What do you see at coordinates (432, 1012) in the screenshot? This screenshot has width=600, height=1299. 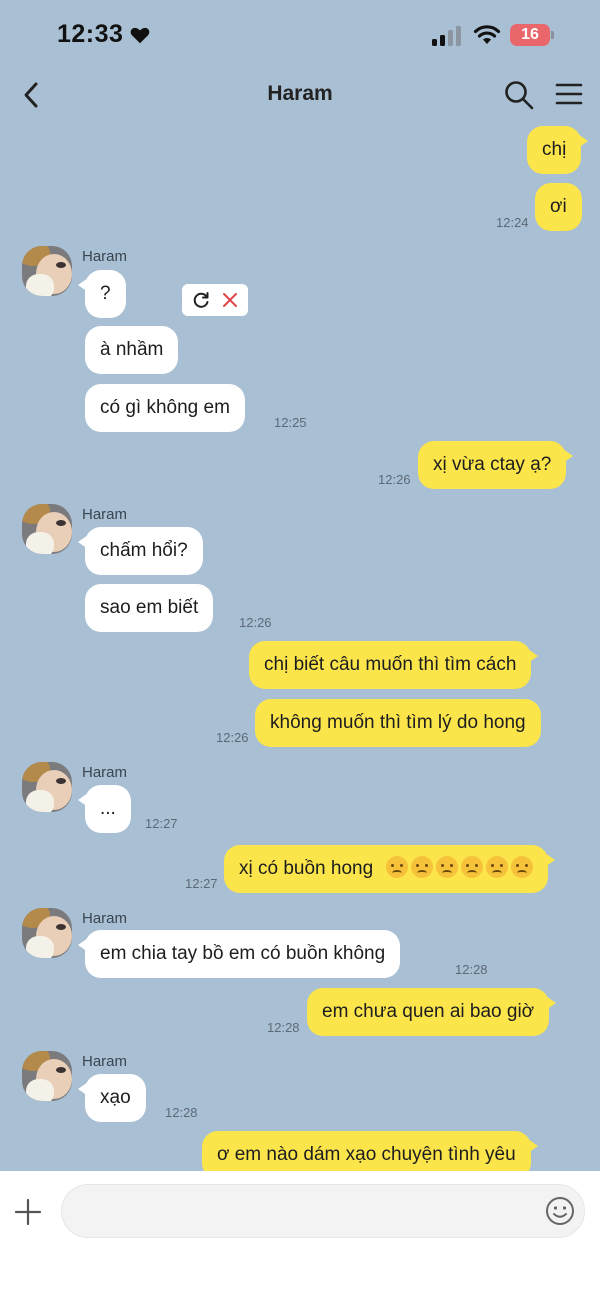 I see `message-bubble: em chưa quen ai bao giờ` at bounding box center [432, 1012].